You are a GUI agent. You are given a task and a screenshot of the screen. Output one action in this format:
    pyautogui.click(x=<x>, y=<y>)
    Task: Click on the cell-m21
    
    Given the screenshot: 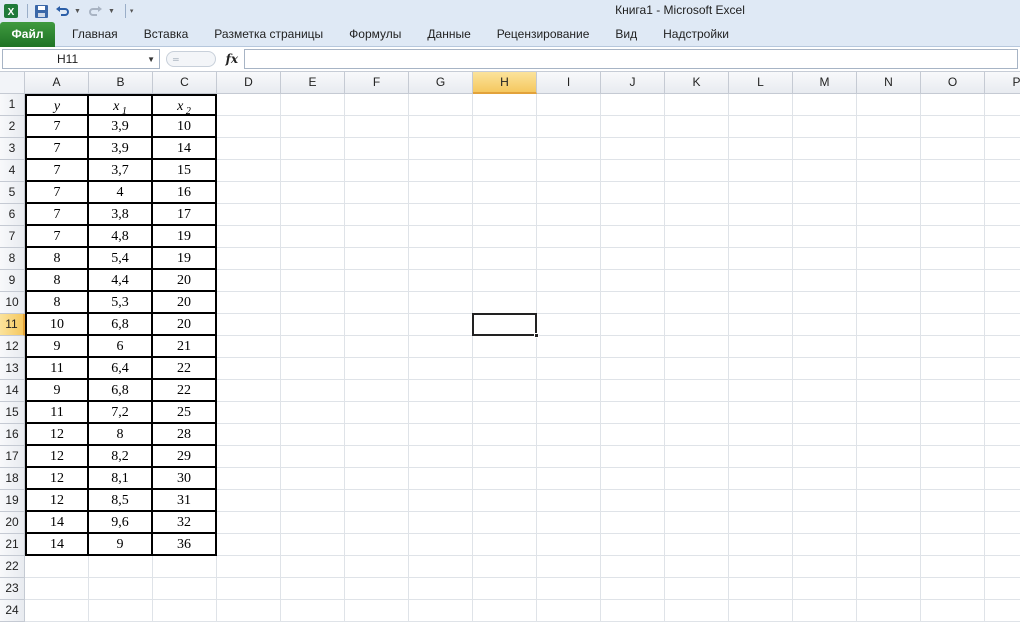 What is the action you would take?
    pyautogui.click(x=825, y=545)
    